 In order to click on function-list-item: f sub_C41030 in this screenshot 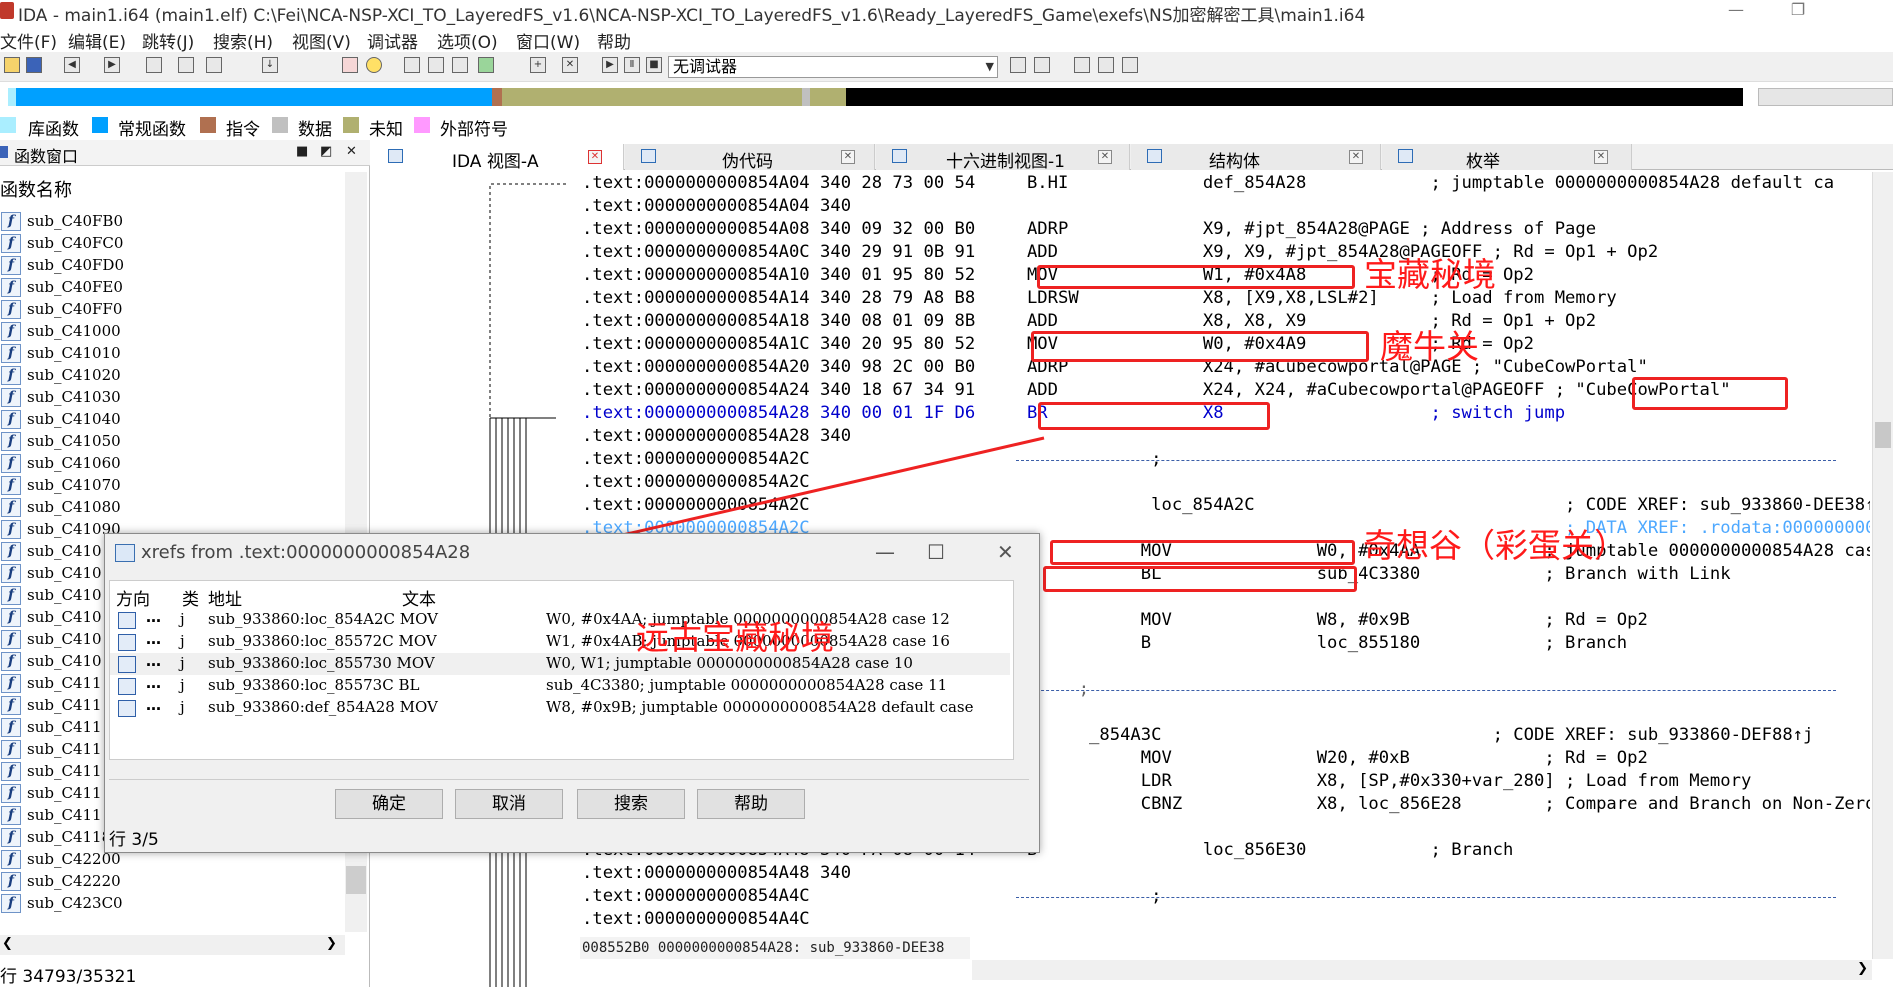, I will do `click(175, 397)`.